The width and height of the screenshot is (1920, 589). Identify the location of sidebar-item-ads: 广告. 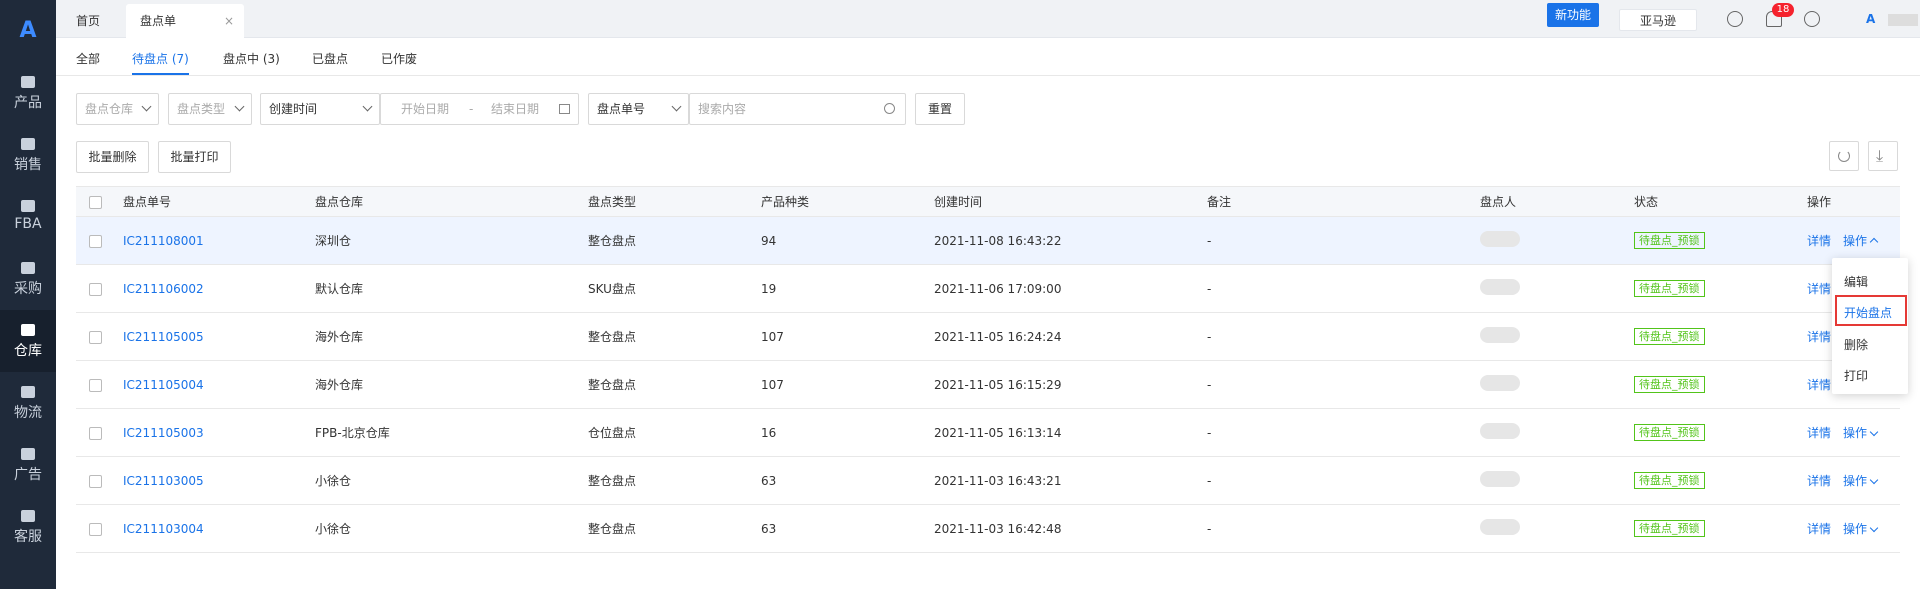
(28, 465).